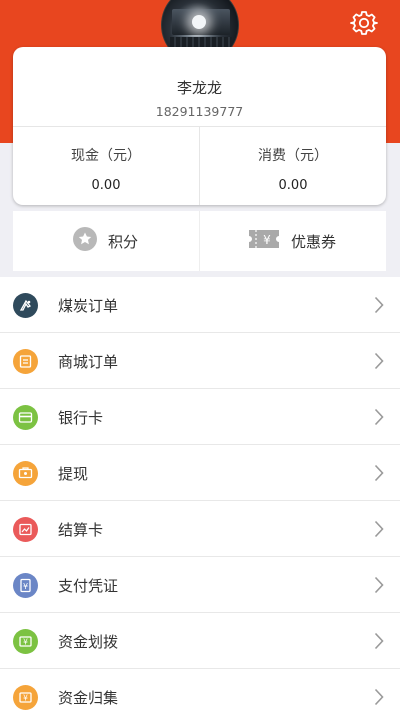  I want to click on star-icon, so click(85, 241).